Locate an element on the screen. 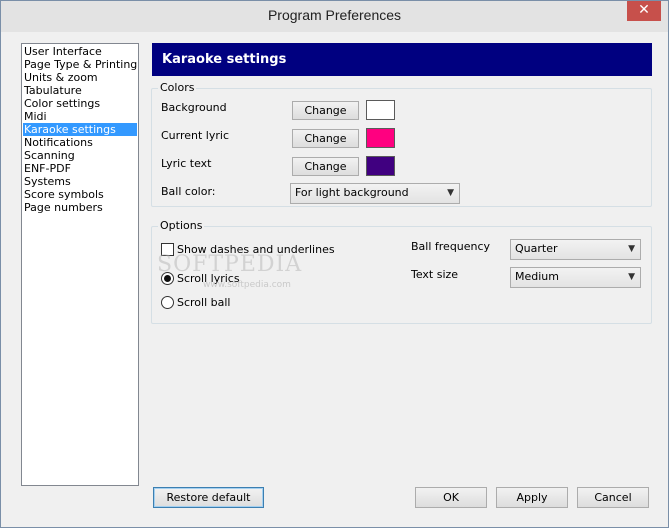  close-button: ✕ is located at coordinates (644, 11).